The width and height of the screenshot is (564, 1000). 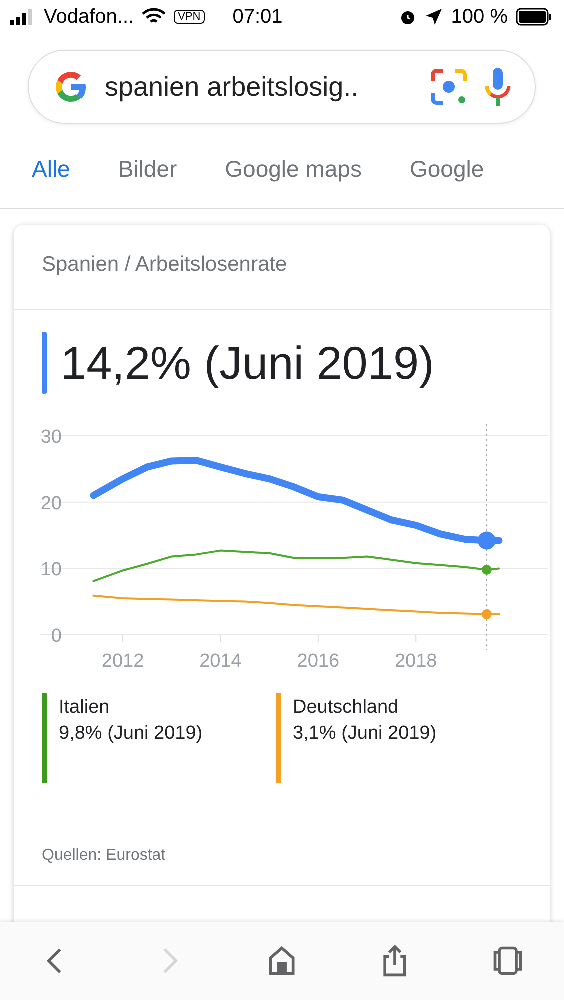 I want to click on tab: Google maps, so click(x=293, y=177).